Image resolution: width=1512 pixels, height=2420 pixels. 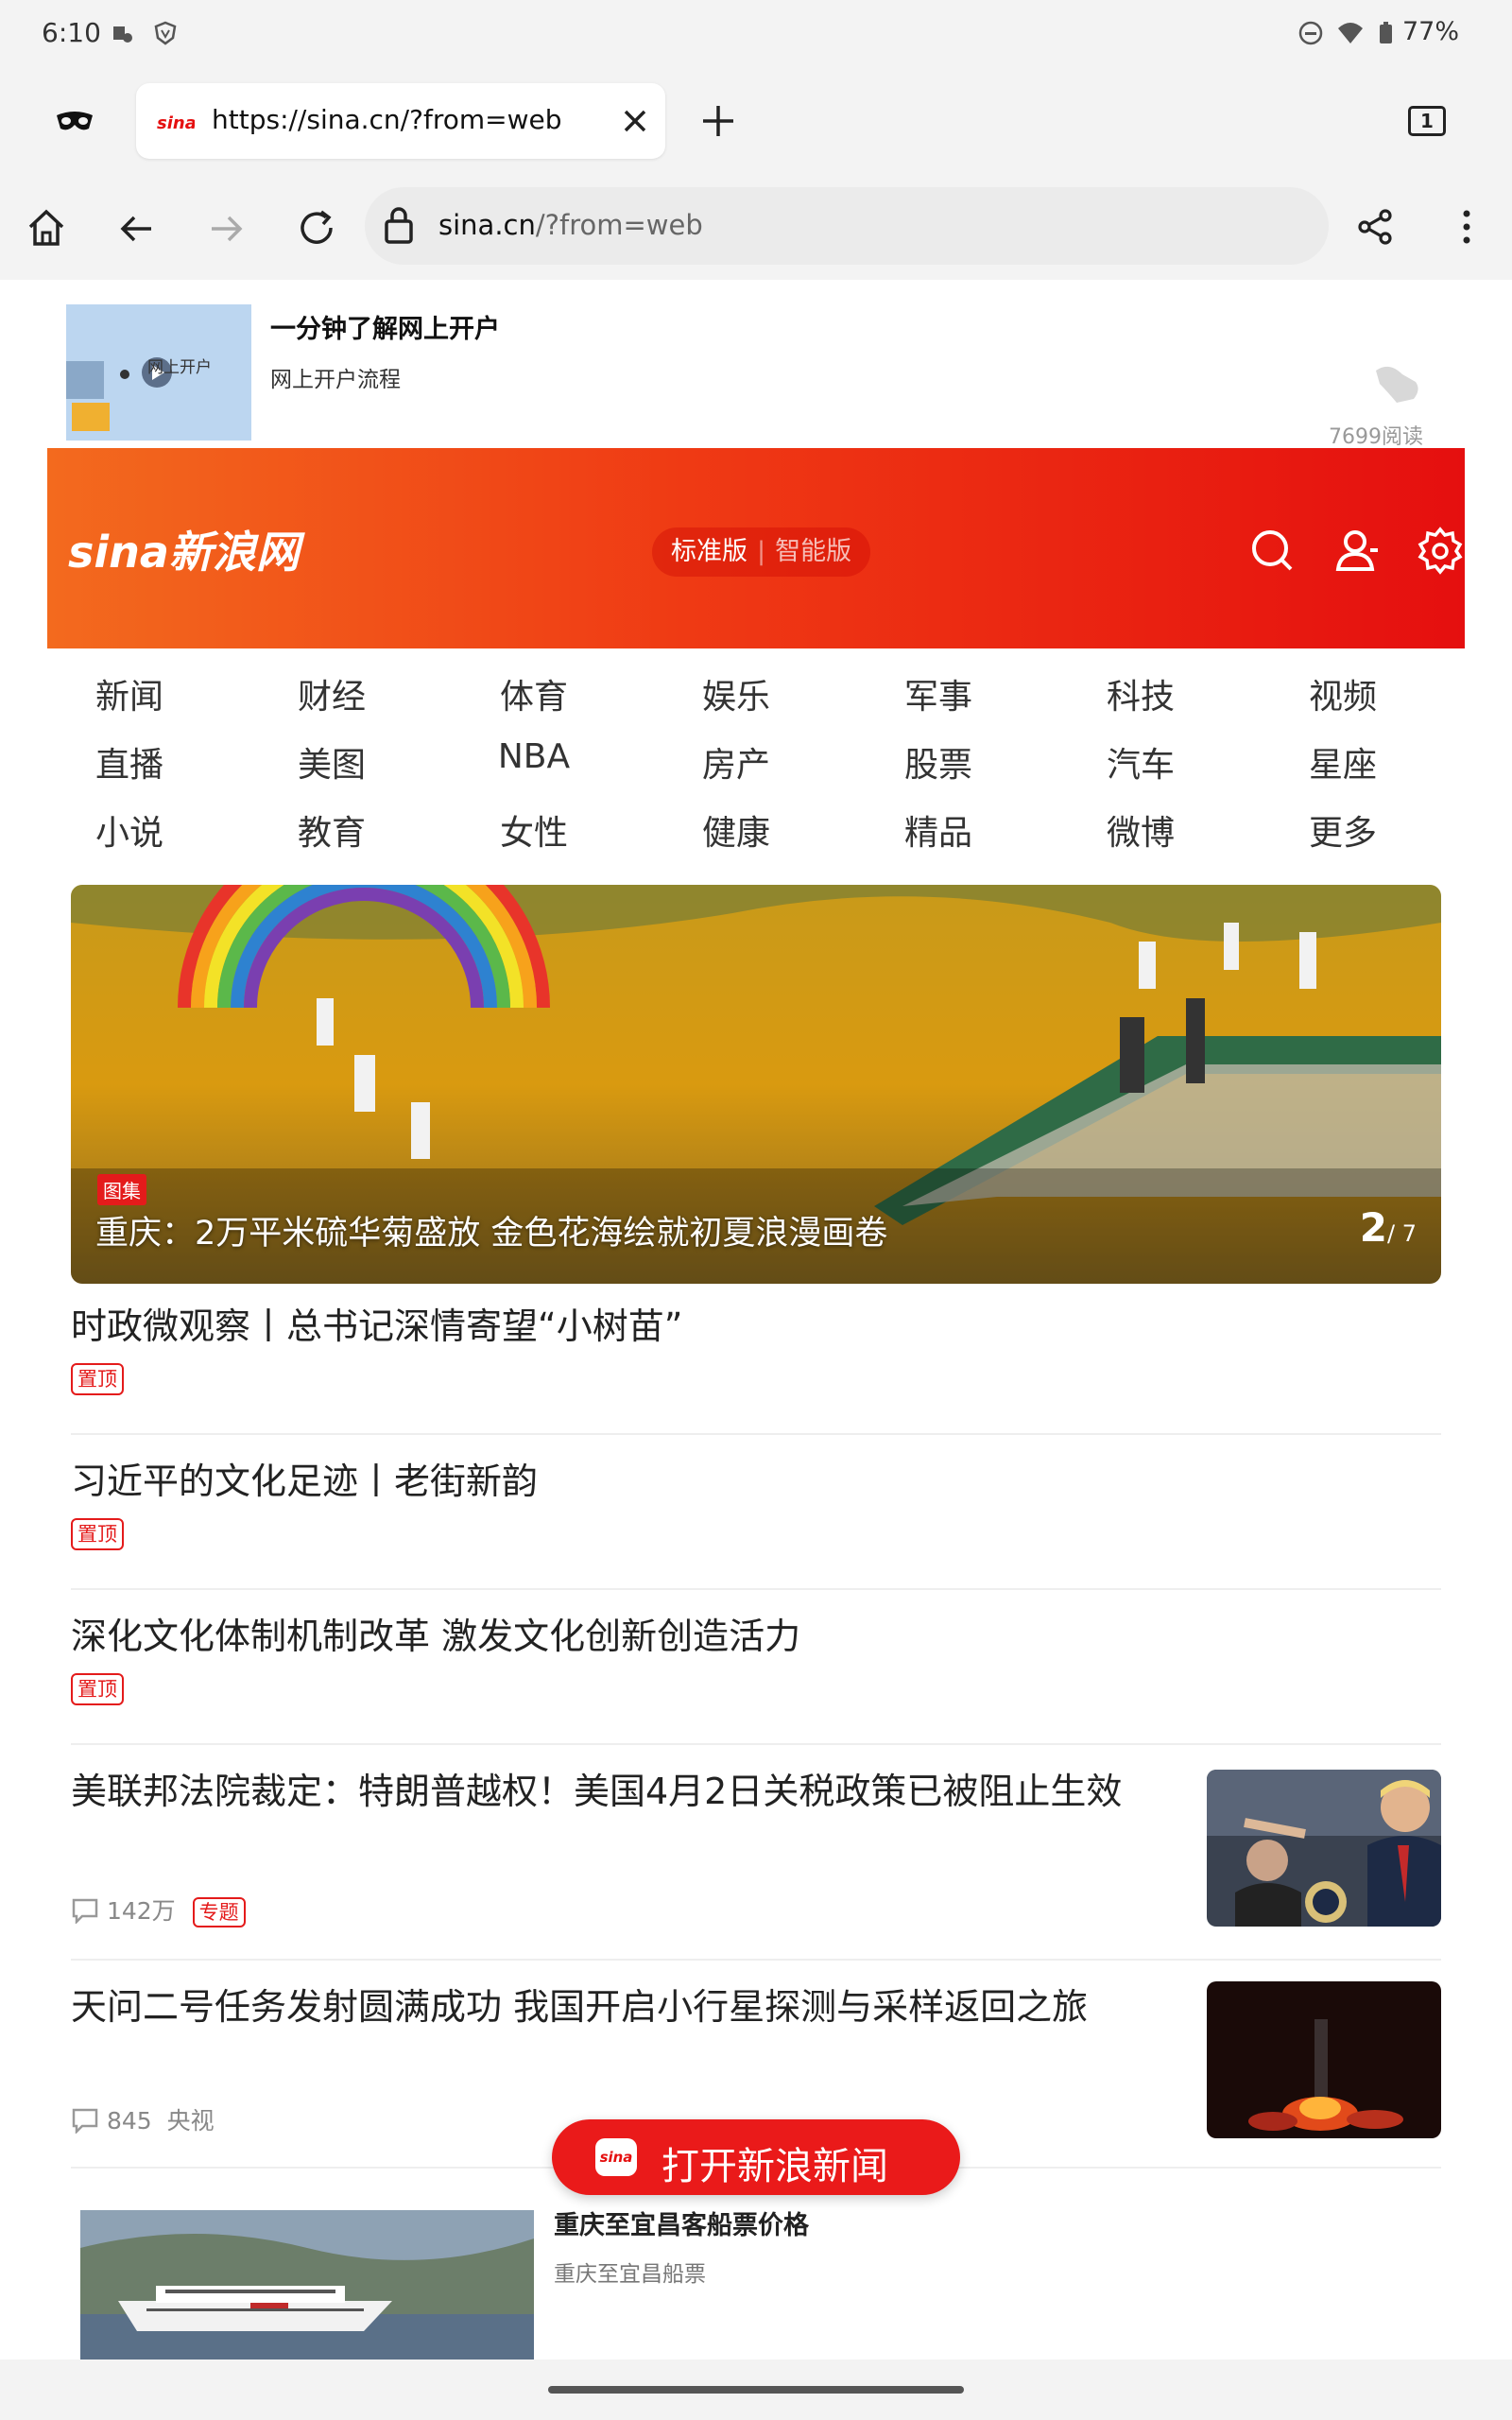 What do you see at coordinates (756, 2274) in the screenshot?
I see `ad-card-bottom: 重庆至宜昌客船票价格 重庆至宜昌船票` at bounding box center [756, 2274].